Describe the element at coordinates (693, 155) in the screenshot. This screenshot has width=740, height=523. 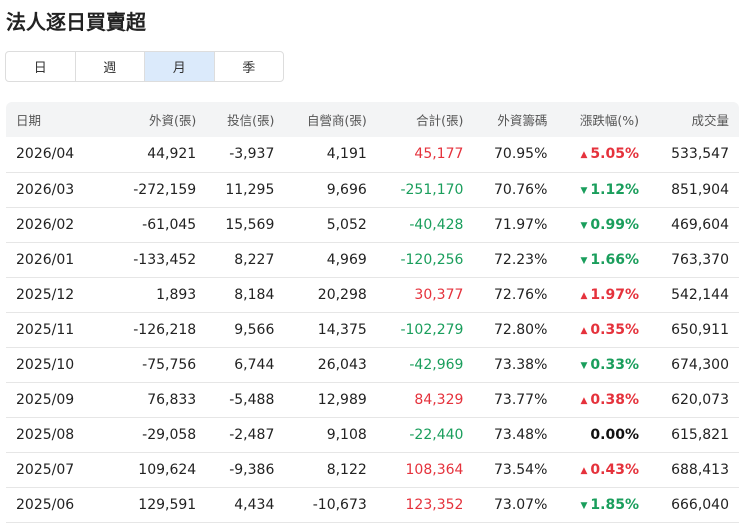
I see `volume-cell: 533,547` at that location.